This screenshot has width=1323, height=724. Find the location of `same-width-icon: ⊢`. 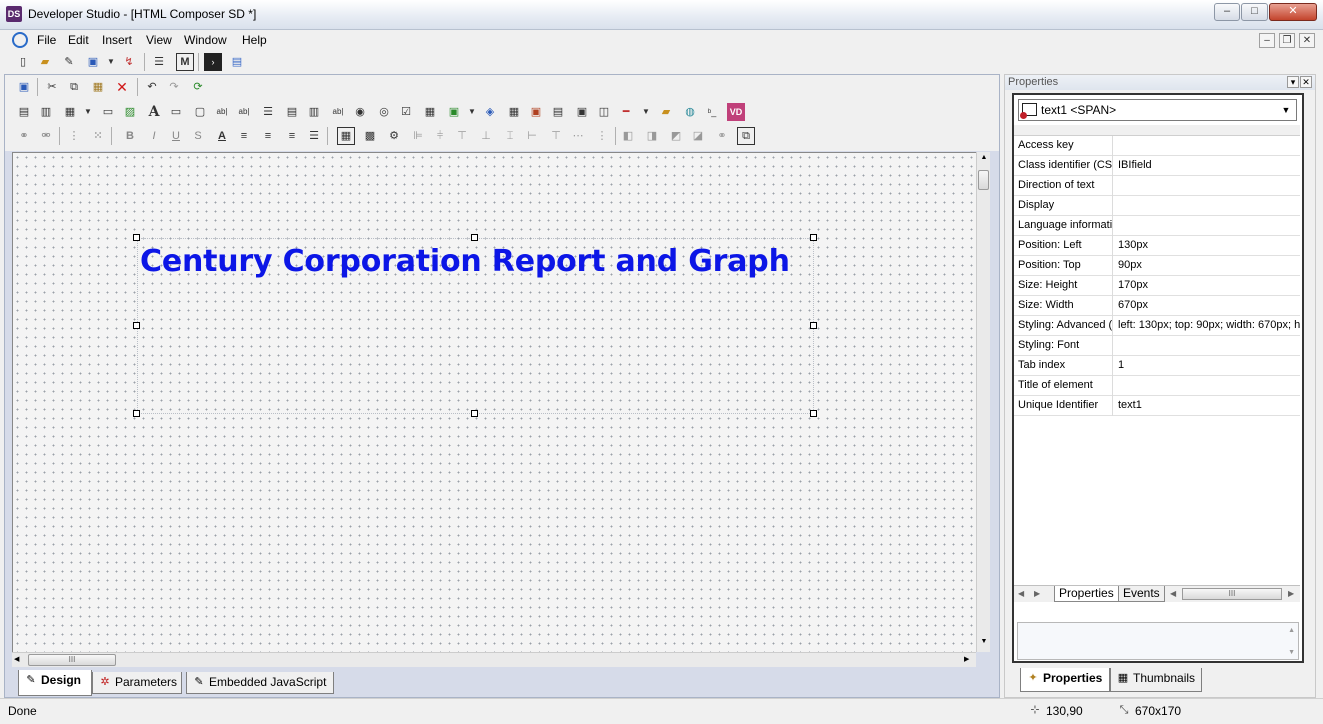

same-width-icon: ⊢ is located at coordinates (532, 136).